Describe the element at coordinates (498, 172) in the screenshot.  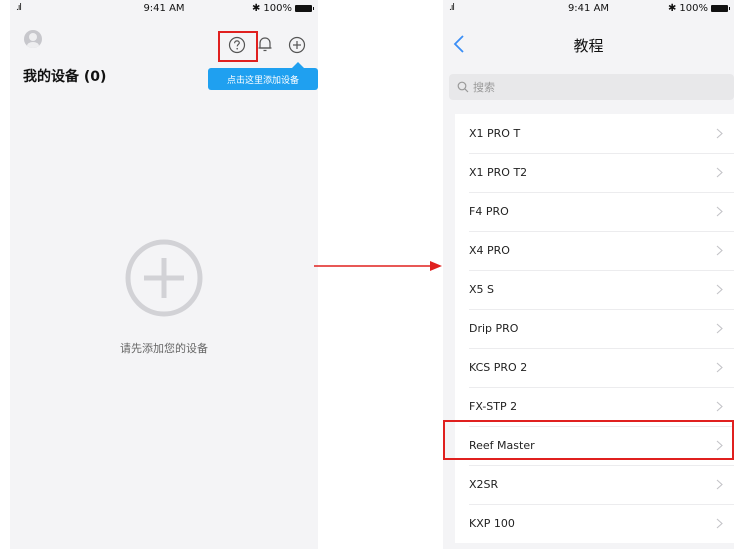
I see `list-item-label: X1 PRO T2` at that location.